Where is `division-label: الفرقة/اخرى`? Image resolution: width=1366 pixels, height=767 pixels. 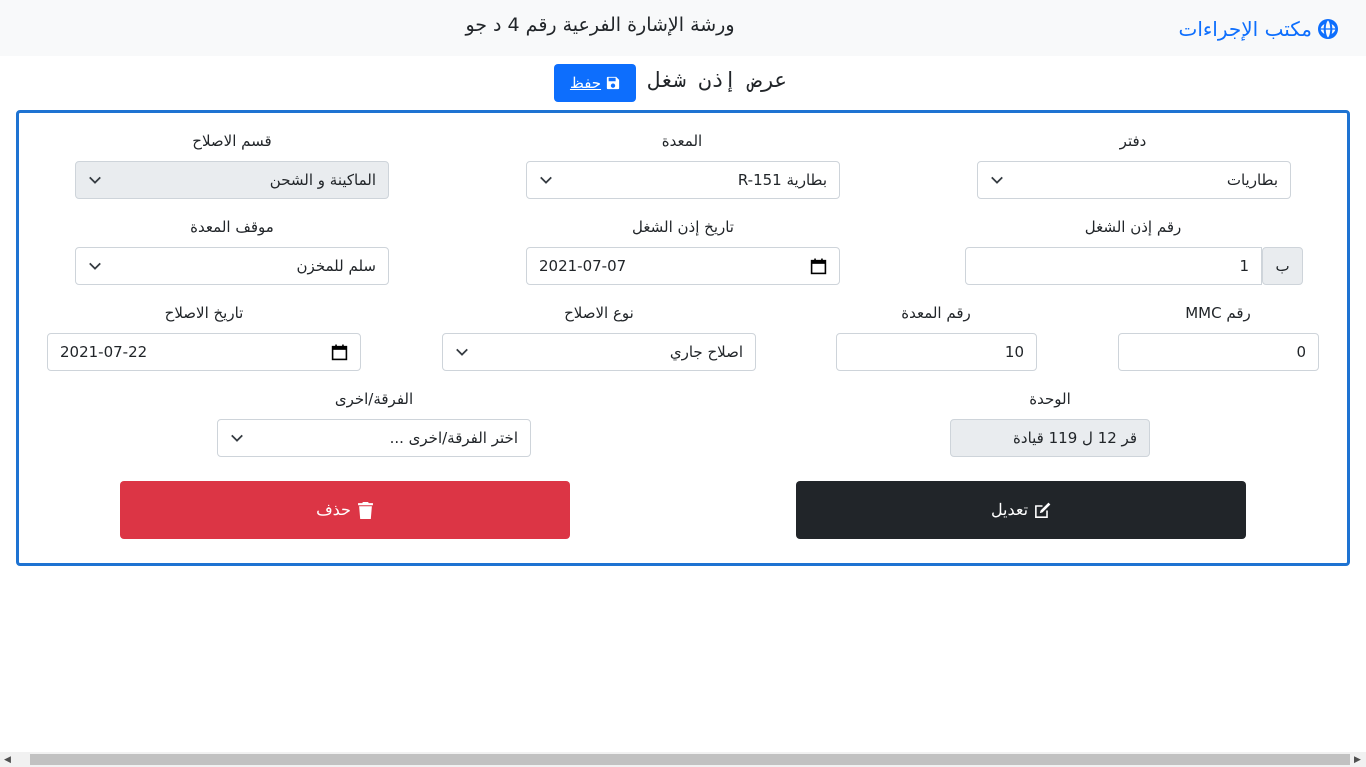 division-label: الفرقة/اخرى is located at coordinates (374, 399).